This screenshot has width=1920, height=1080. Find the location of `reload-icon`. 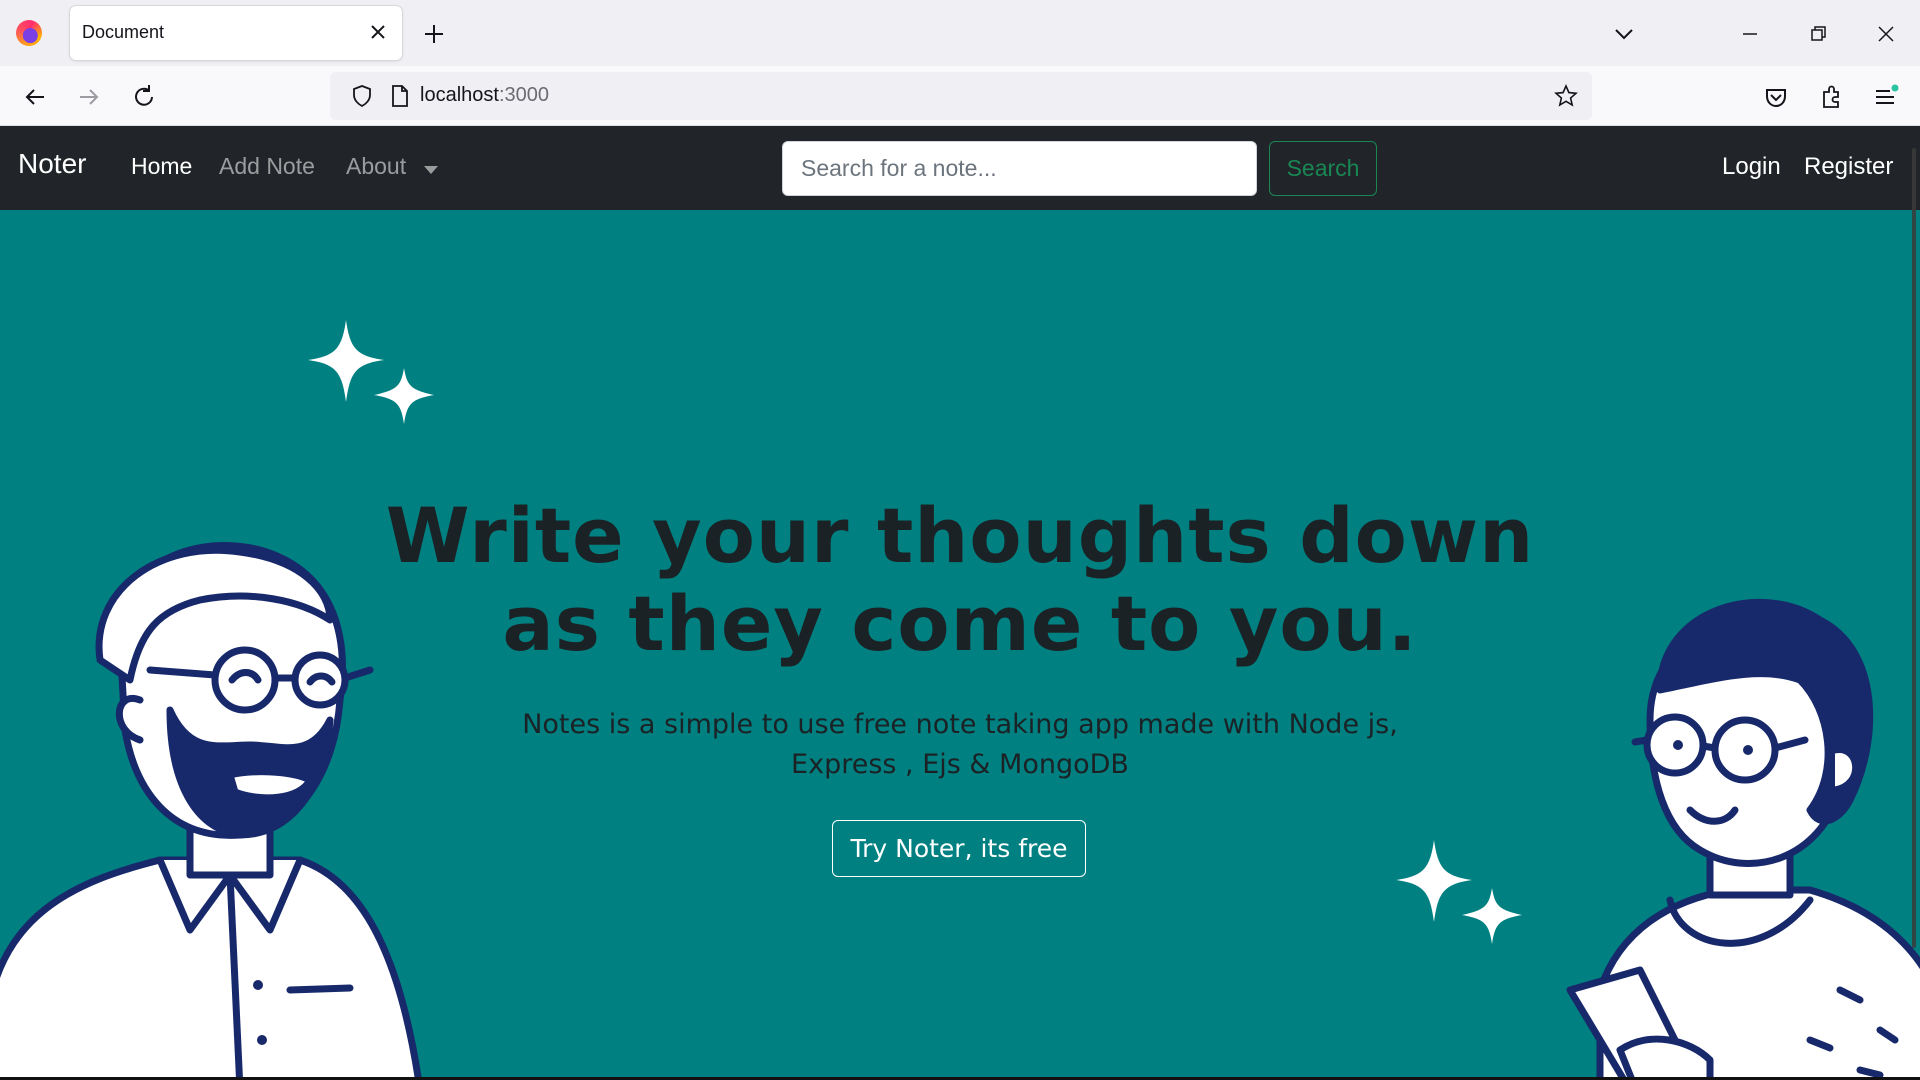

reload-icon is located at coordinates (144, 97).